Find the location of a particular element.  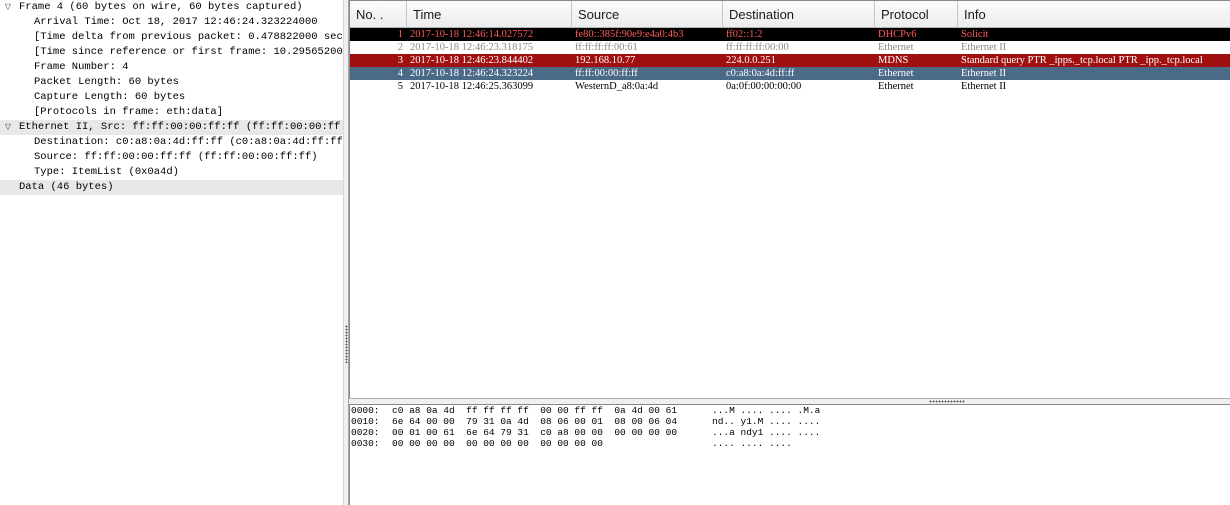

tree-item-label: Frame Number: 4 is located at coordinates (81, 67).